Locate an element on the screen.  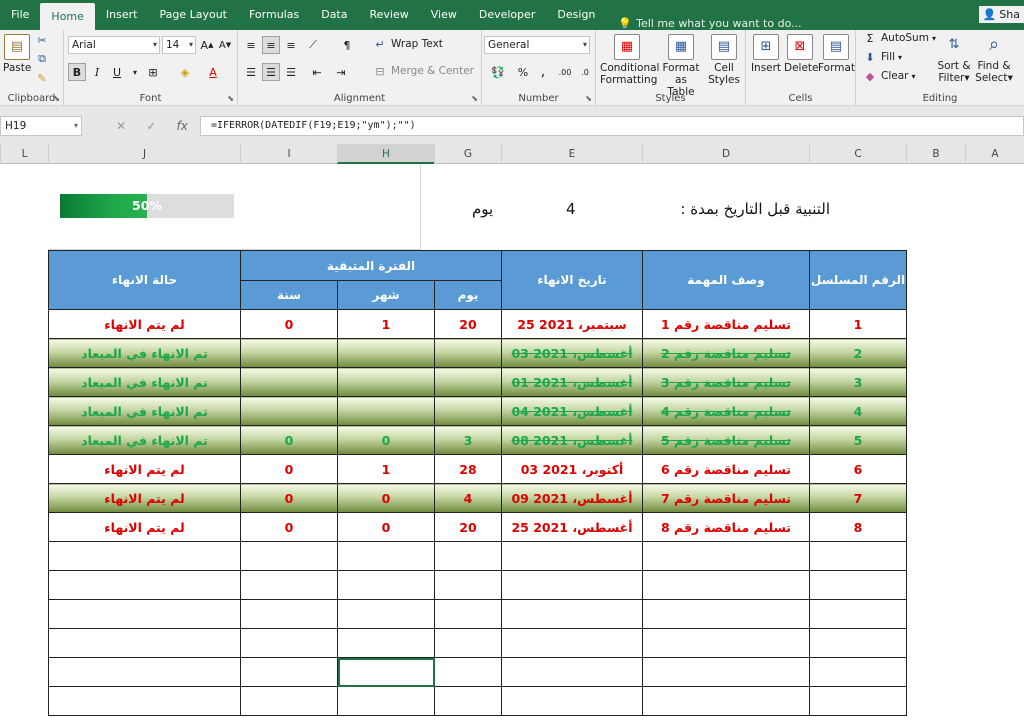
autosum-button: Σ AutoSum ▾ is located at coordinates (899, 38).